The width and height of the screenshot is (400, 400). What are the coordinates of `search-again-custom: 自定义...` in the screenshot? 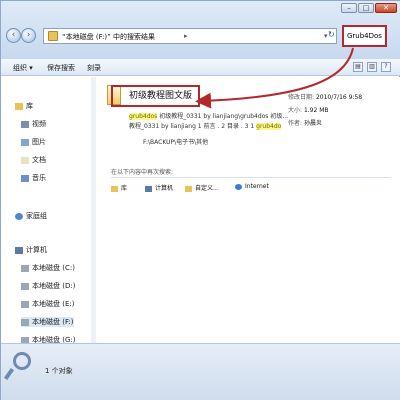 It's located at (202, 187).